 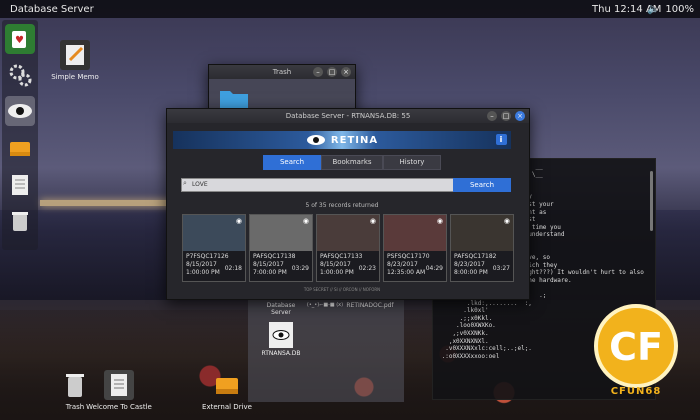 What do you see at coordinates (501, 139) in the screenshot?
I see `info-button: i` at bounding box center [501, 139].